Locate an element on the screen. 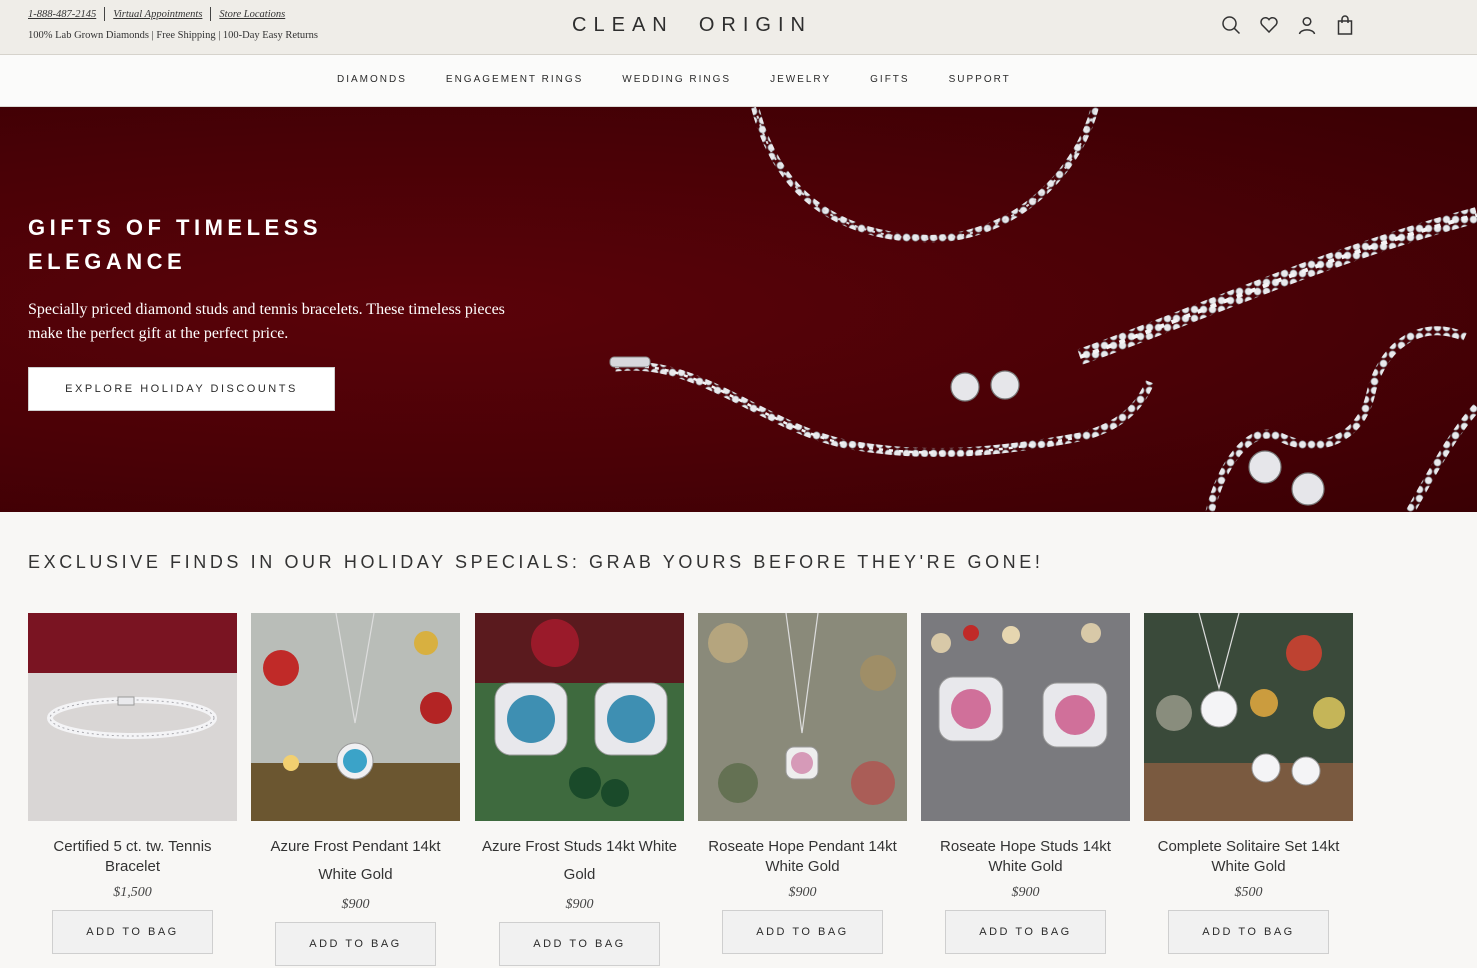 The image size is (1477, 968). product-name: Azure Frost Pendant 14kt White Gold is located at coordinates (355, 861).